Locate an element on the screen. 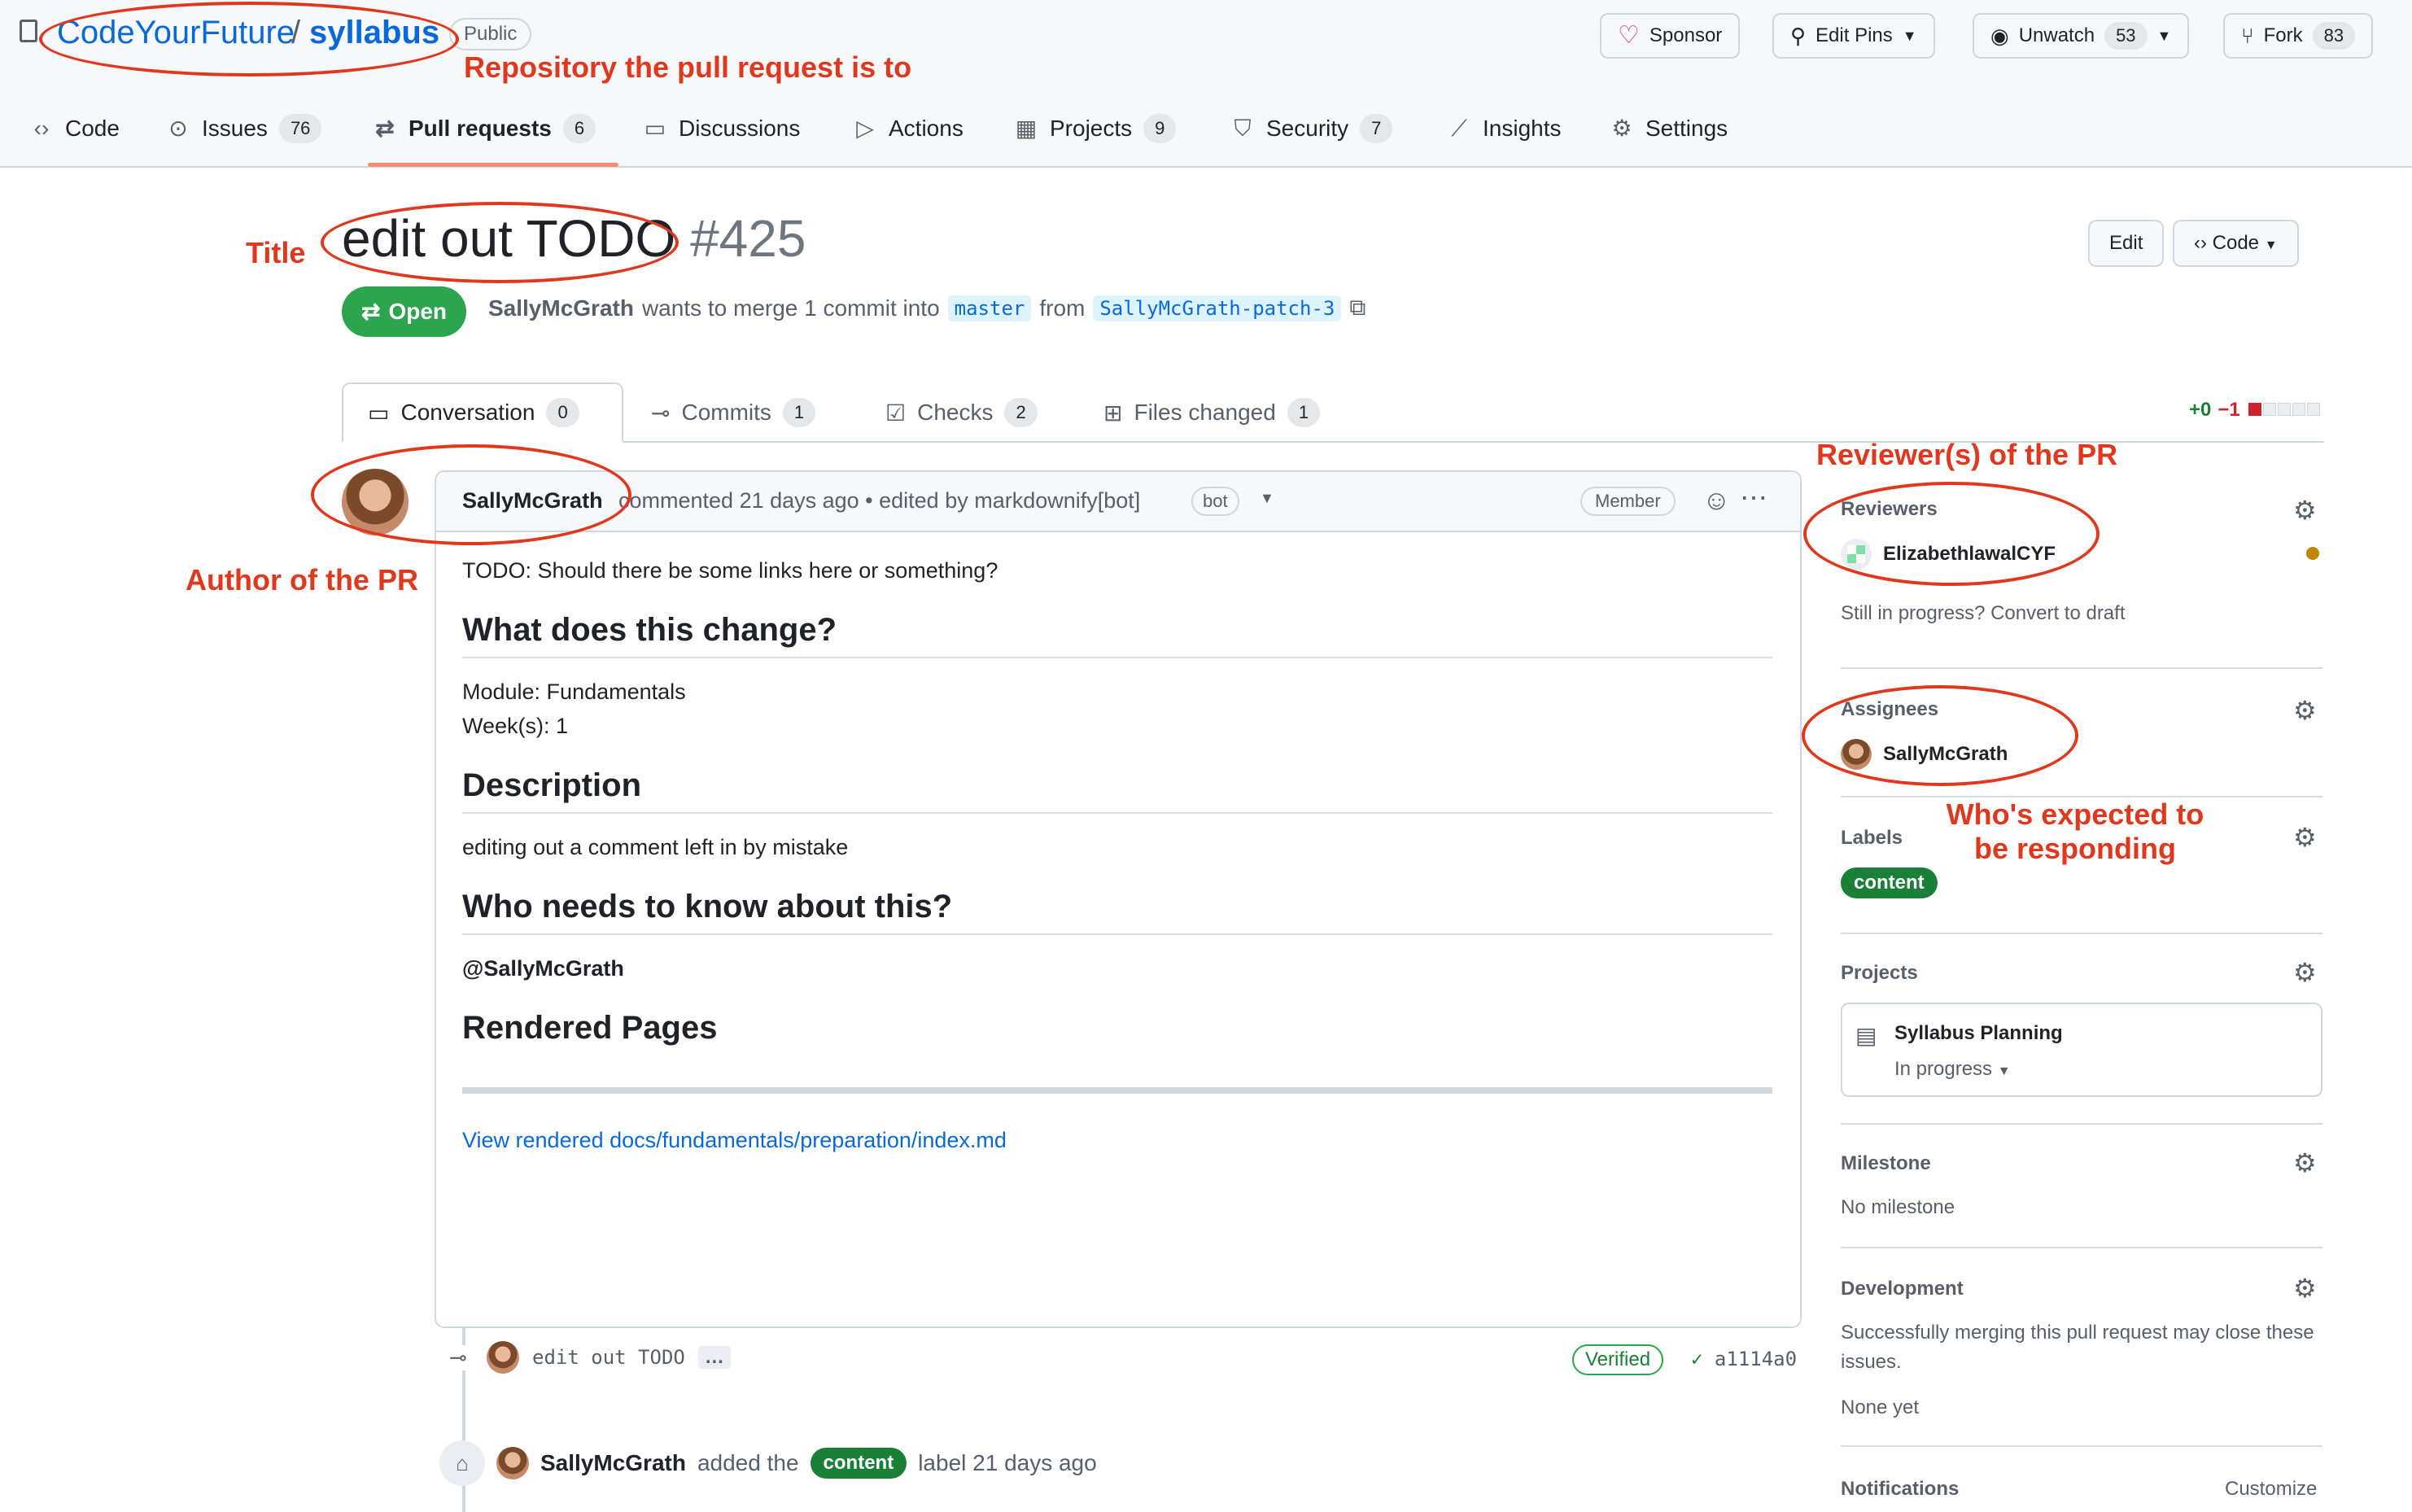 The image size is (2412, 1512). tab-conversation: ▭ Conversation 0 is located at coordinates (482, 412).